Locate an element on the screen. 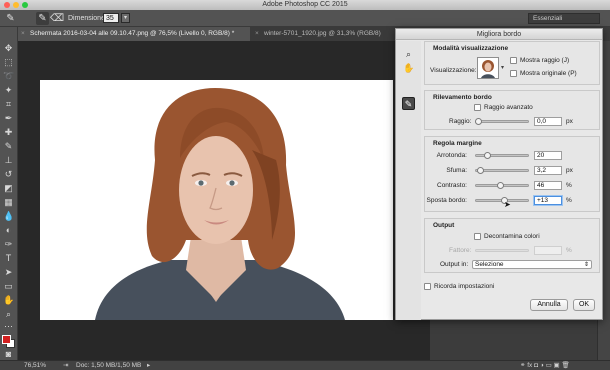 The image size is (610, 370). radius-slider is located at coordinates (502, 121).